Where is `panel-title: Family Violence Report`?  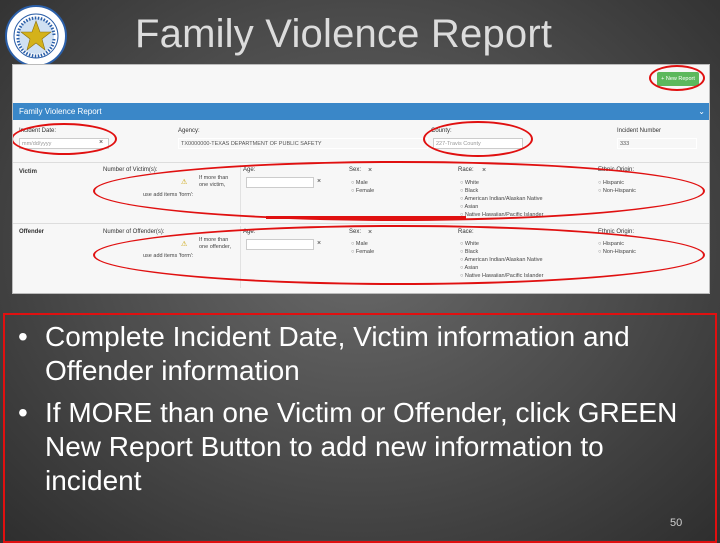
panel-title: Family Violence Report is located at coordinates (60, 111).